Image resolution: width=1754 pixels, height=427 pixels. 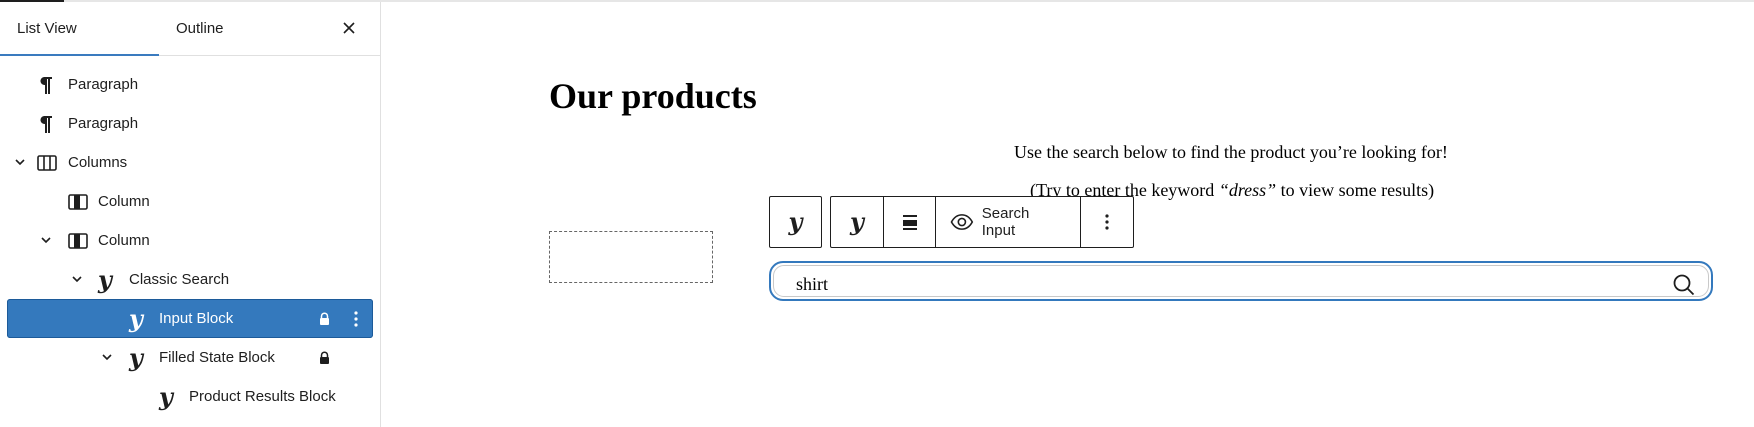 What do you see at coordinates (47, 163) in the screenshot?
I see `columns-icon` at bounding box center [47, 163].